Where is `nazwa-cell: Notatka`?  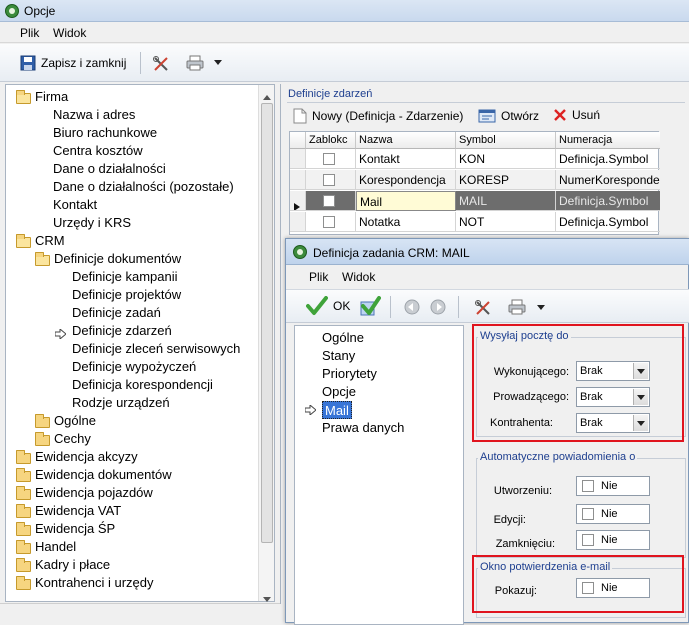 nazwa-cell: Notatka is located at coordinates (406, 222).